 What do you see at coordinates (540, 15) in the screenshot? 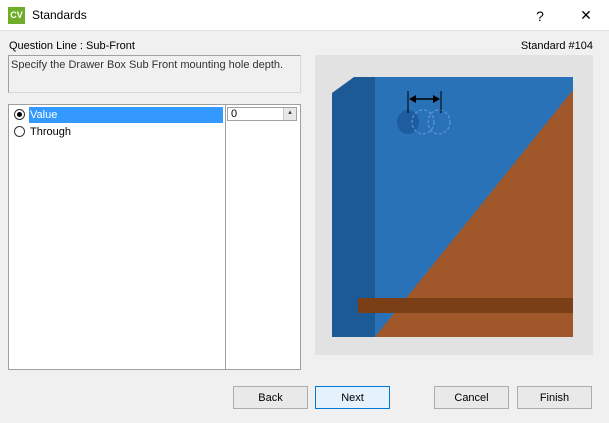
I see `help-button: ?` at bounding box center [540, 15].